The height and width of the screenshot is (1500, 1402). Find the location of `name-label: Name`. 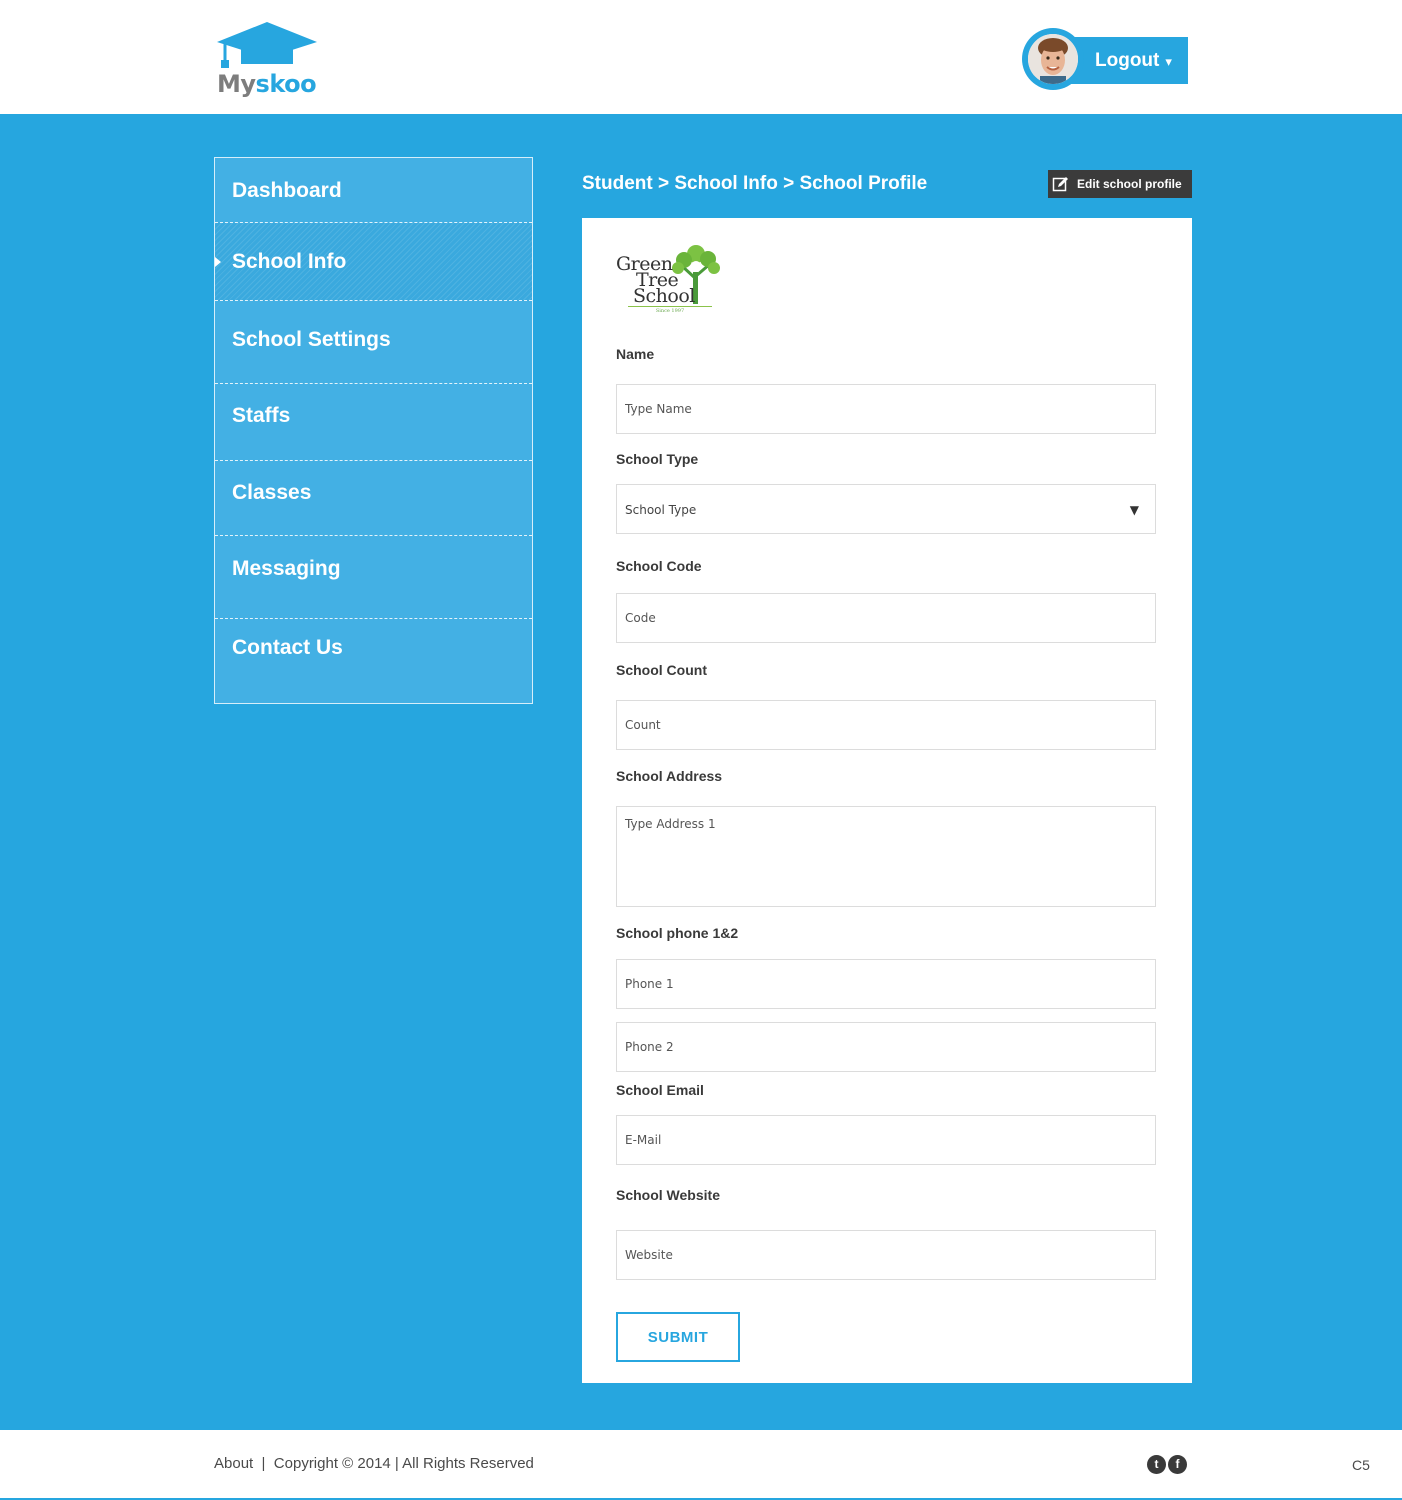

name-label: Name is located at coordinates (635, 354).